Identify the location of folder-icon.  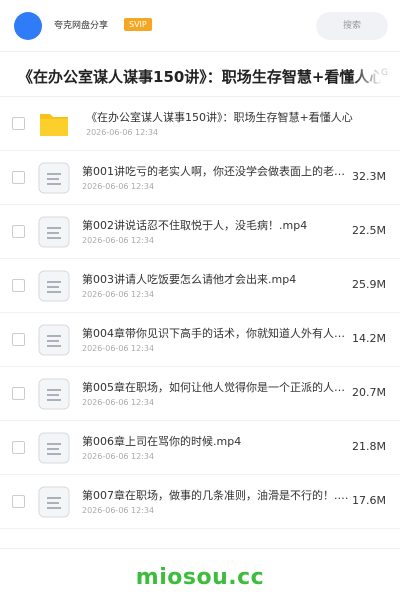
(54, 124).